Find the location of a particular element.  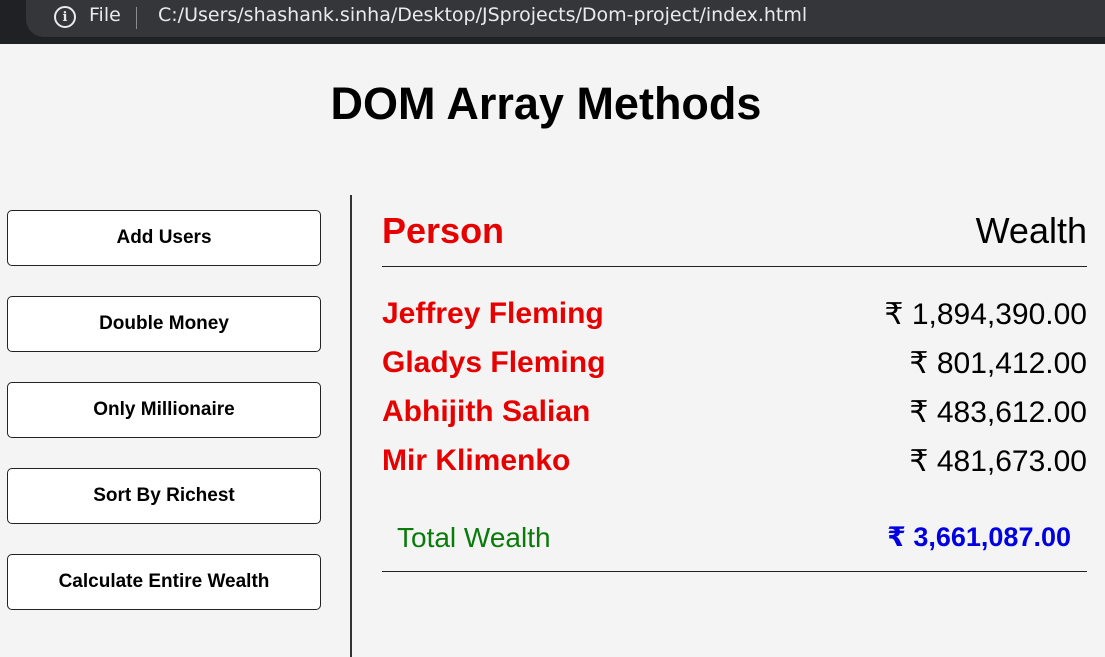

page-title: DOM Array Methods is located at coordinates (546, 103).